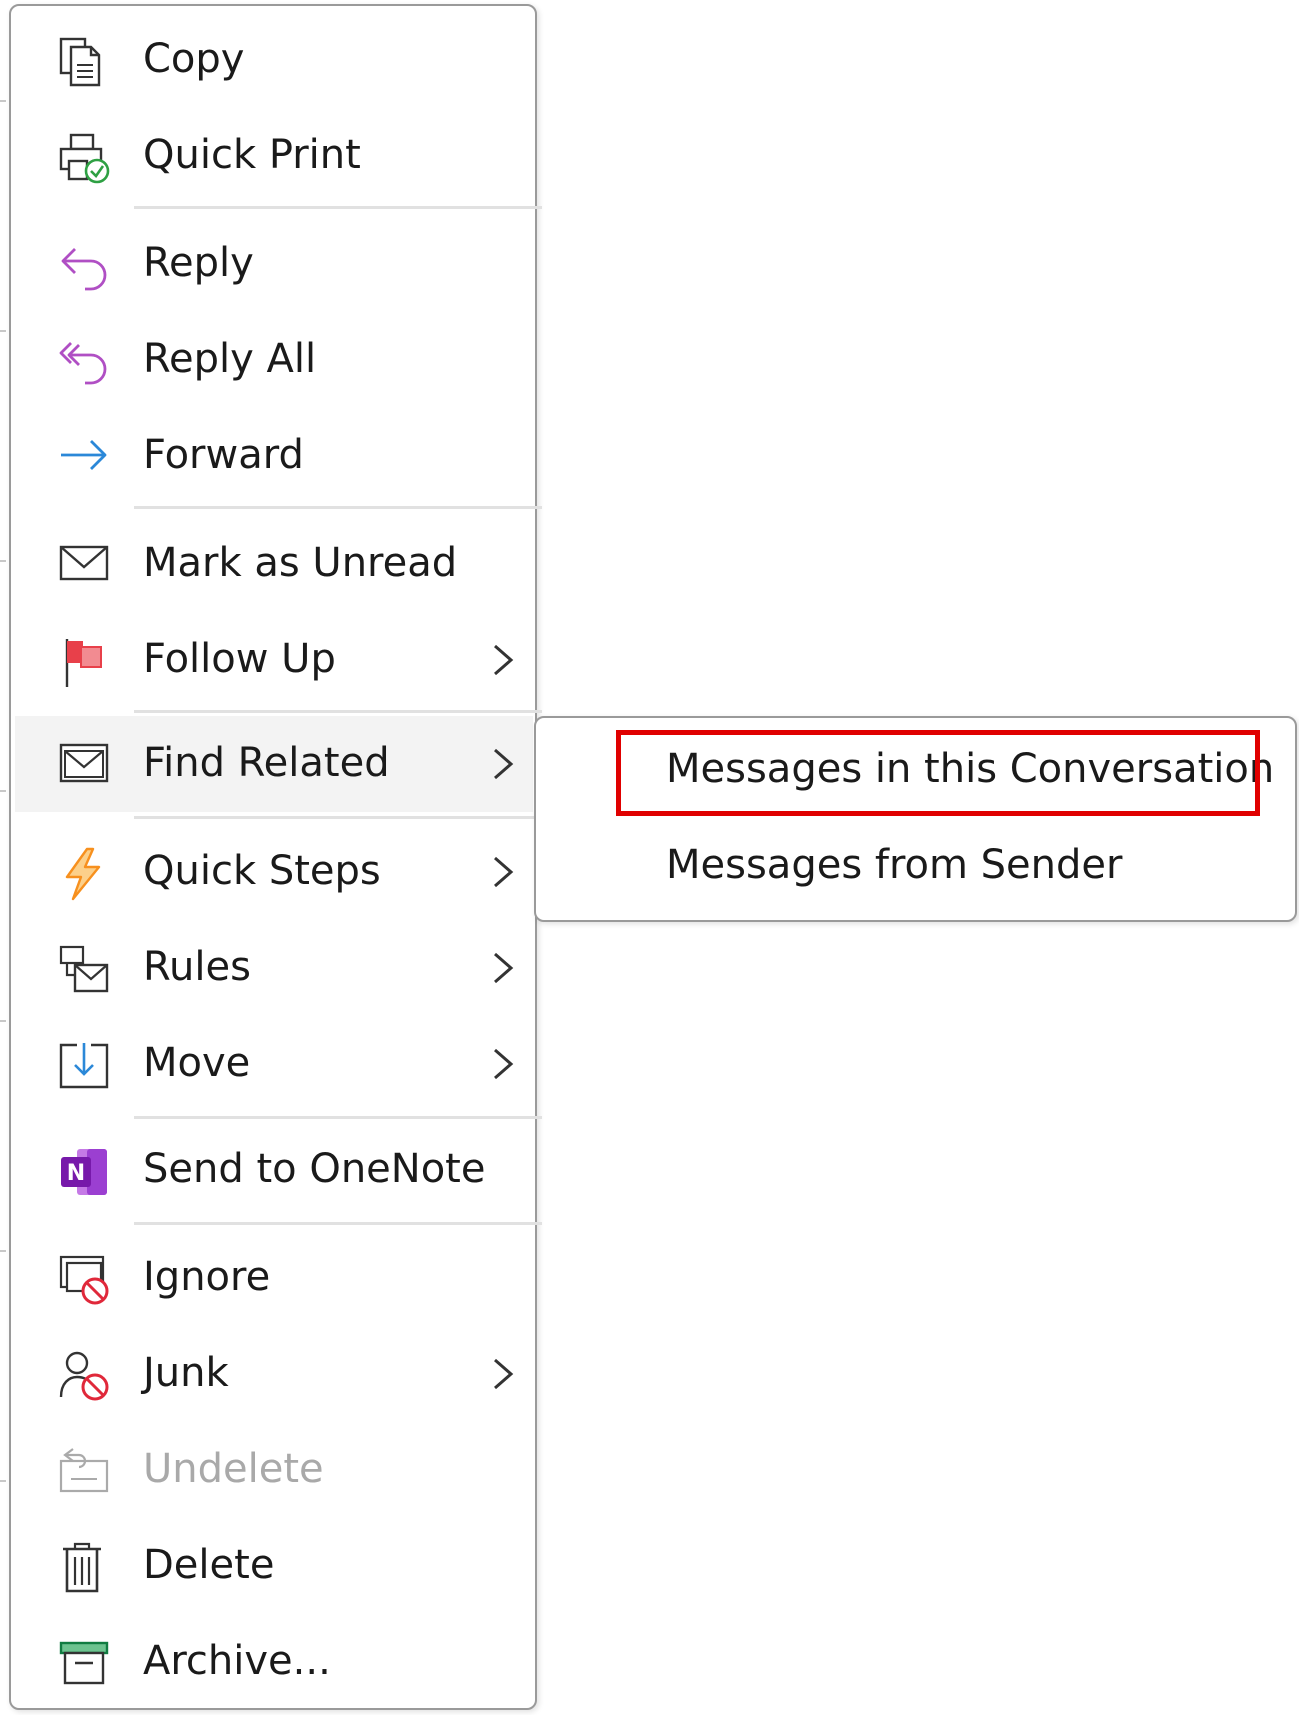 The height and width of the screenshot is (1715, 1299). I want to click on reply-all-icon, so click(84, 362).